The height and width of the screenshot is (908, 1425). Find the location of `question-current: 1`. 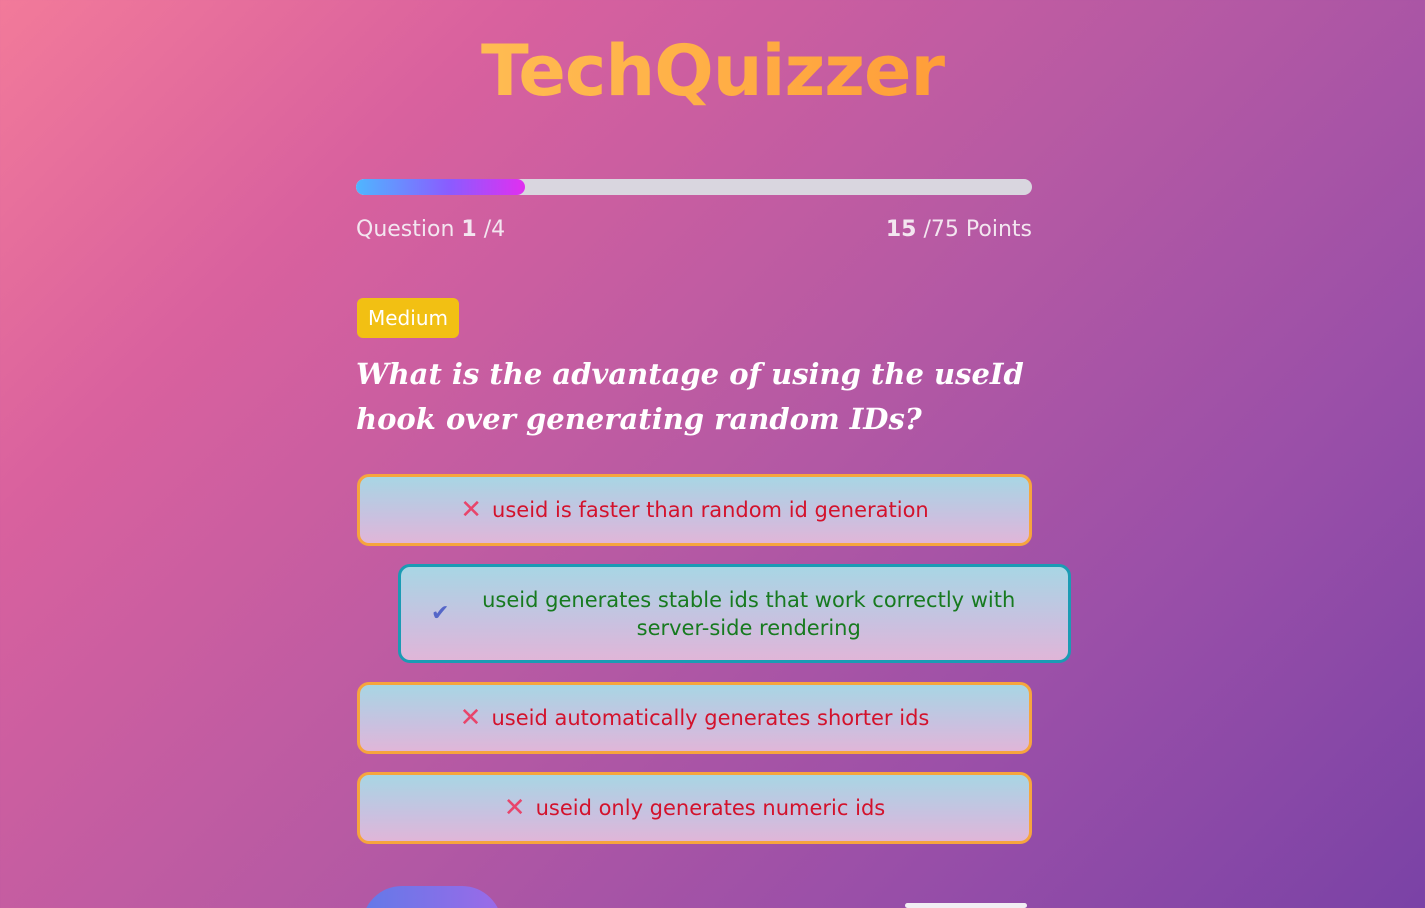

question-current: 1 is located at coordinates (469, 229).